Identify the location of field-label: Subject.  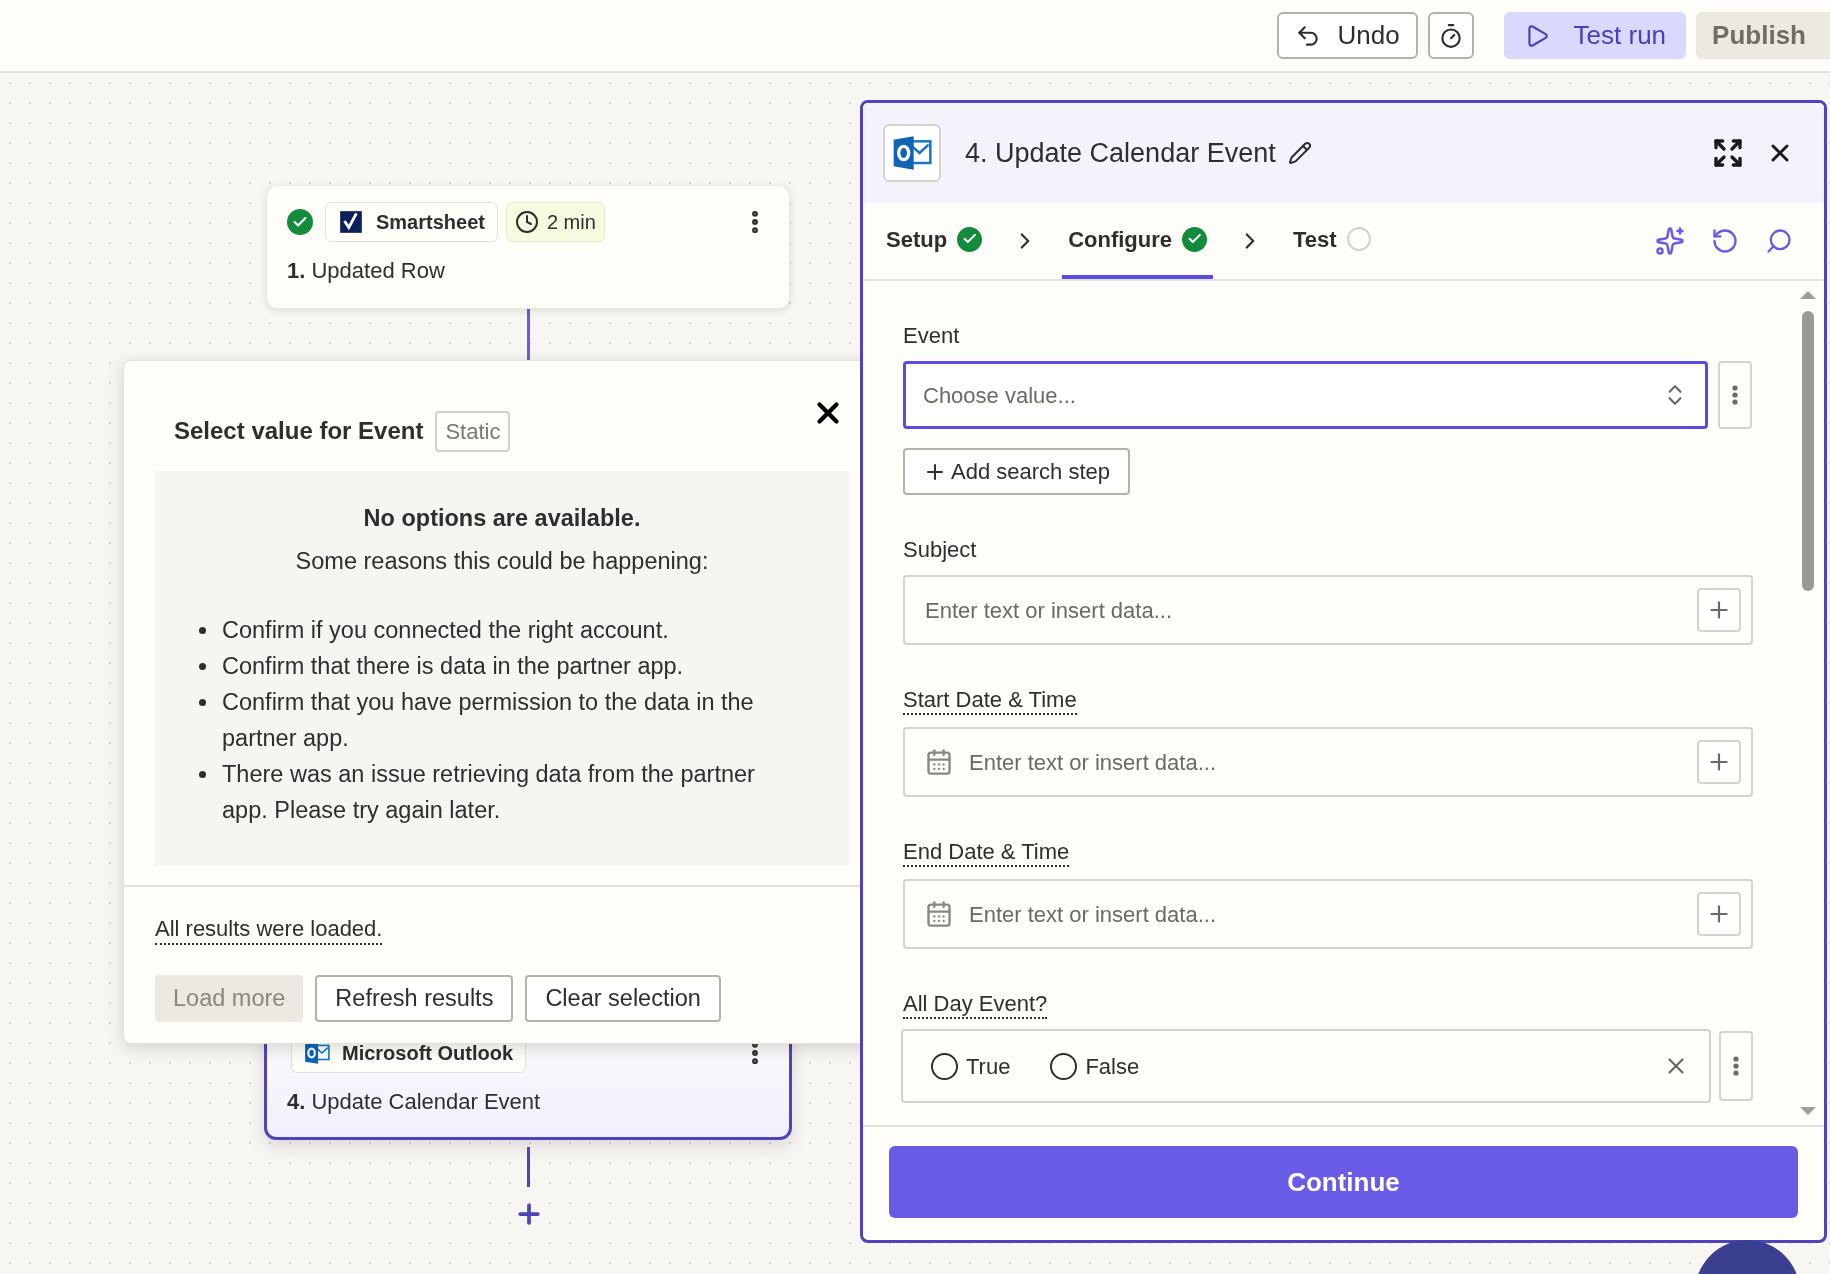
(940, 550).